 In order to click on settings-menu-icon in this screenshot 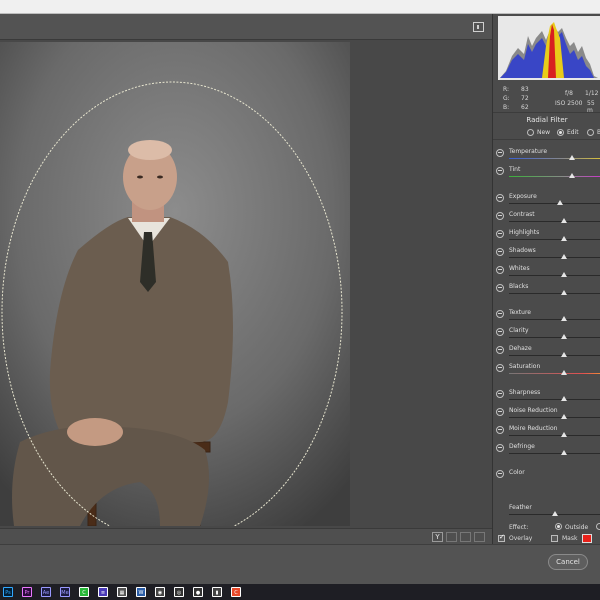, I will do `click(479, 537)`.